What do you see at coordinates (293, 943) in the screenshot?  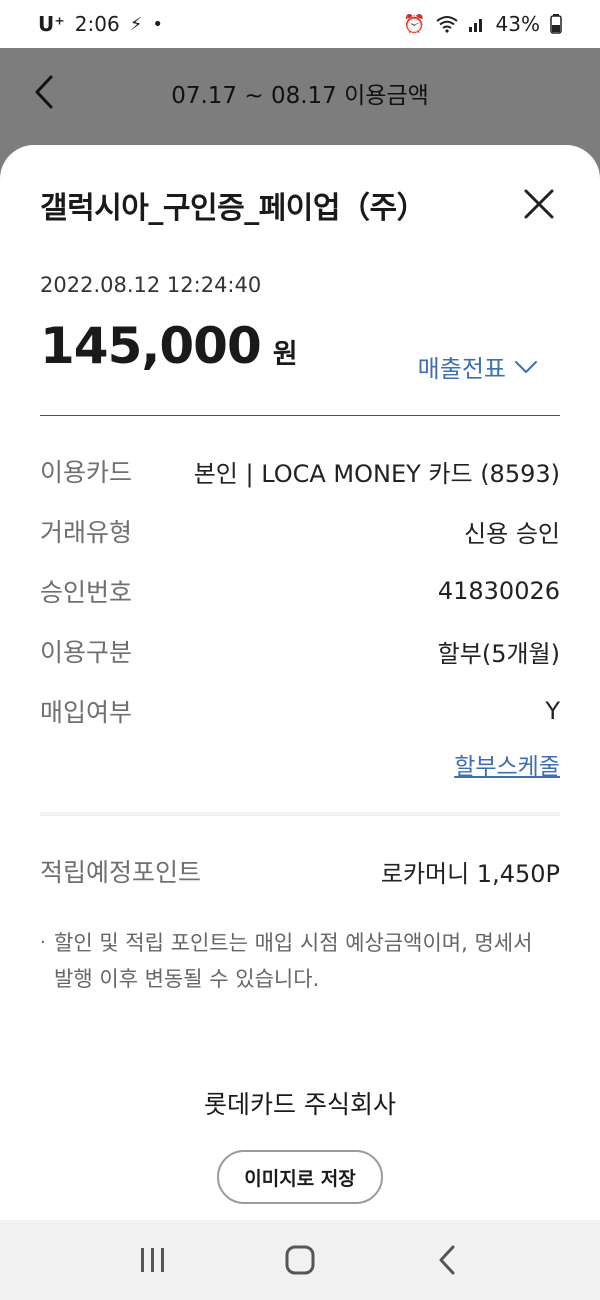 I see `notice-line: 할인 및 적립 포인트는 매입 시점 예상금액이며, 명세서` at bounding box center [293, 943].